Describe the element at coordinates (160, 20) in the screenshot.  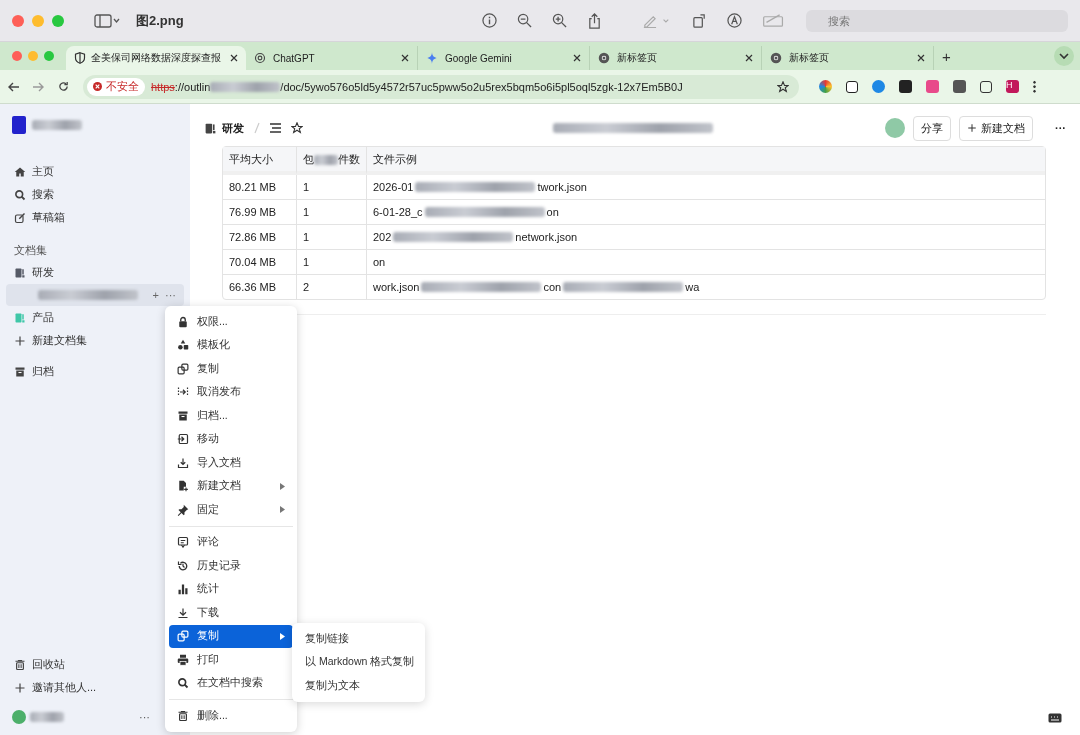
I see `window-title: 图2.png` at that location.